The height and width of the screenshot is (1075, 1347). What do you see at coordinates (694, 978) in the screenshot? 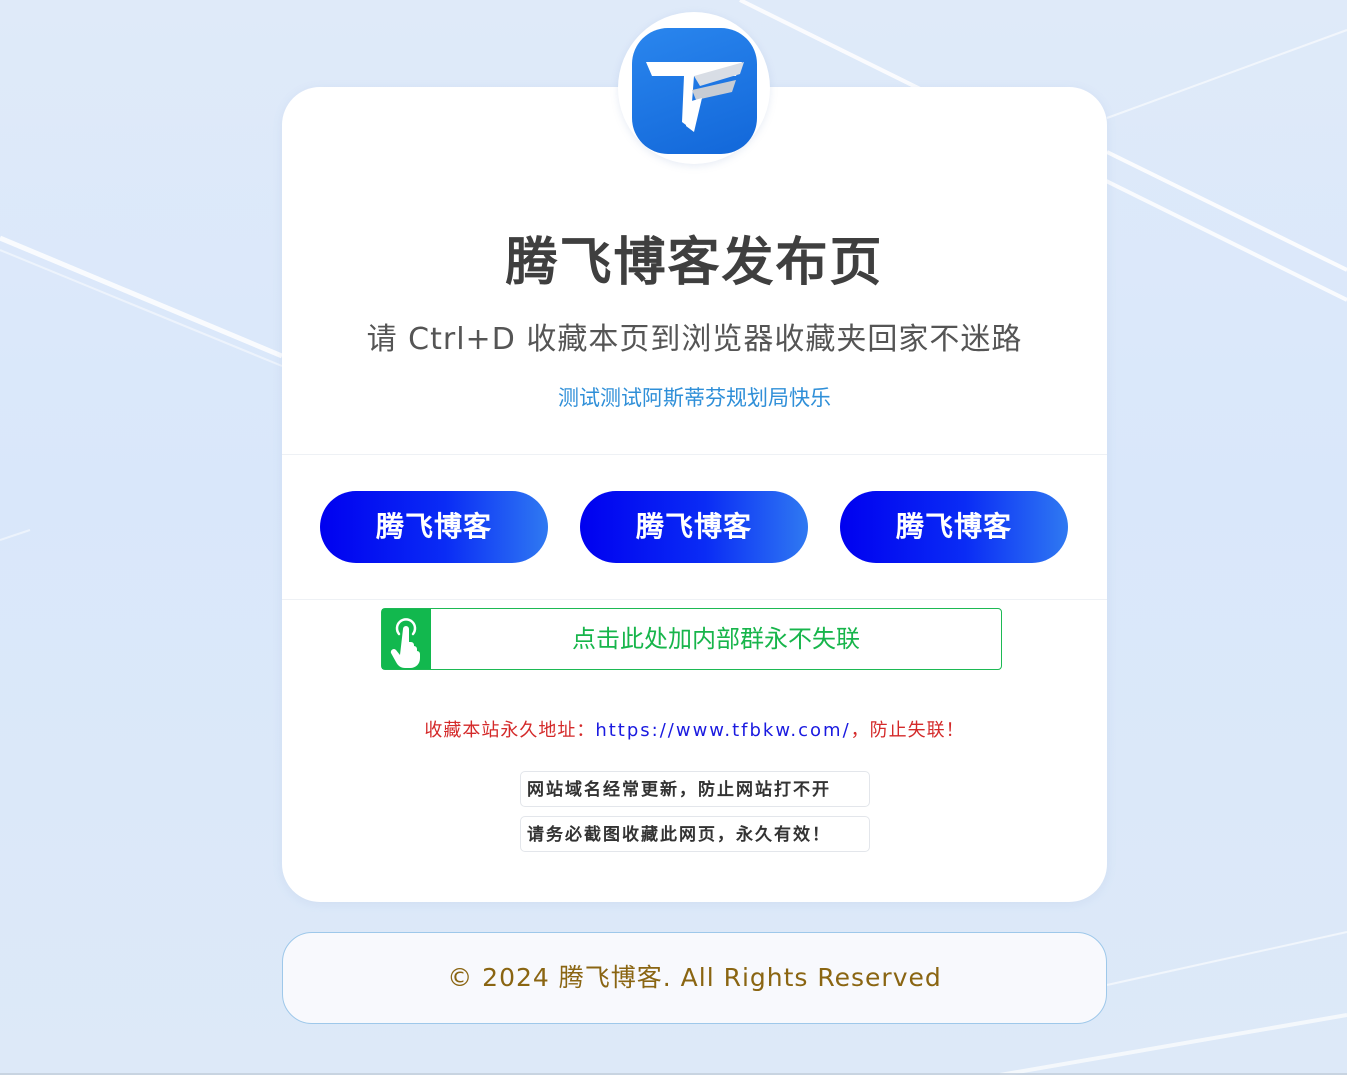
I see `footer-copyright: © 2024 腾飞博客. All Rights Reserved` at bounding box center [694, 978].